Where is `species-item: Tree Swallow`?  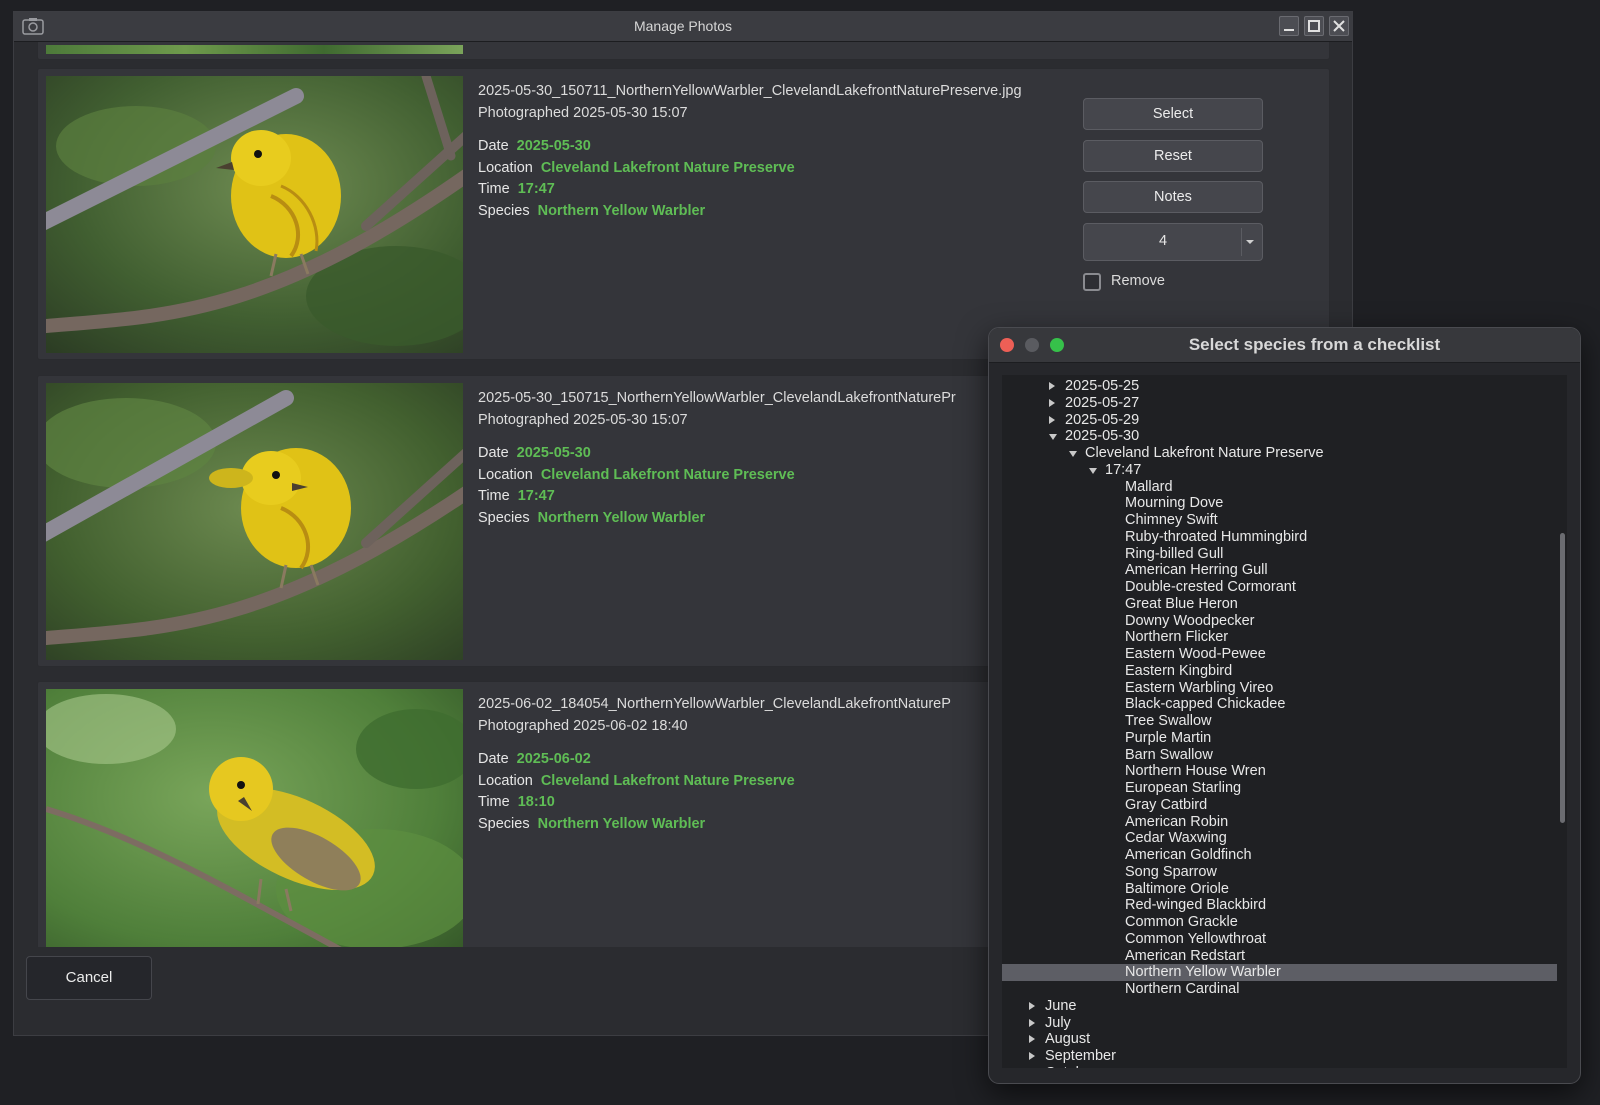 species-item: Tree Swallow is located at coordinates (1279, 721).